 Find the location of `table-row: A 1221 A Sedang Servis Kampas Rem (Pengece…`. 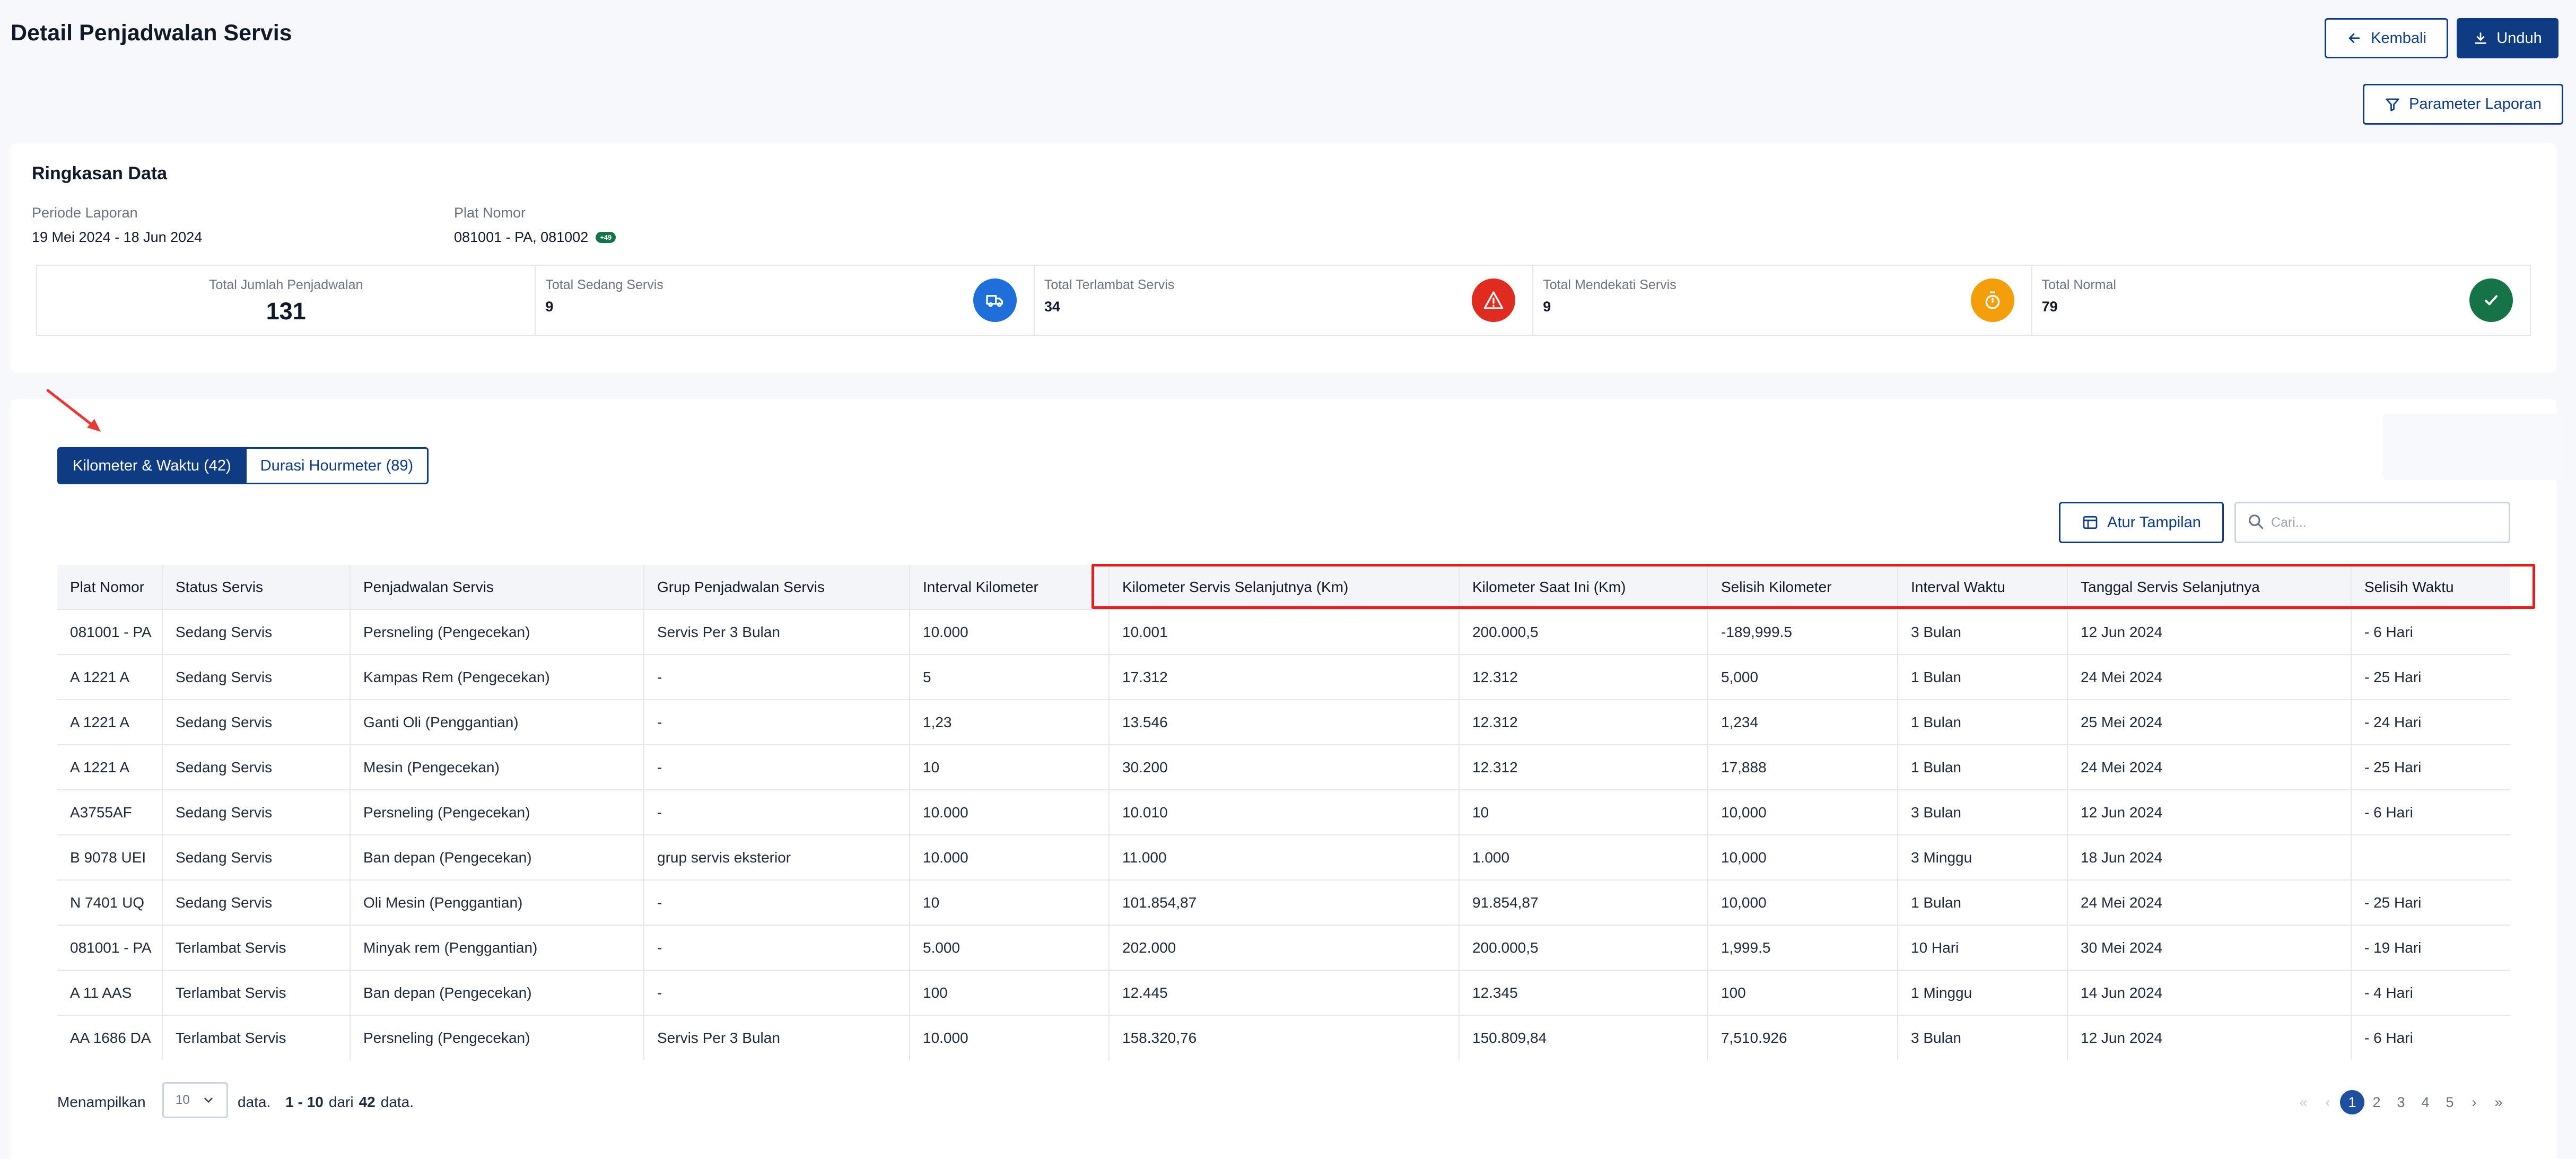

table-row: A 1221 A Sedang Servis Kampas Rem (Pengece… is located at coordinates (1283, 677).